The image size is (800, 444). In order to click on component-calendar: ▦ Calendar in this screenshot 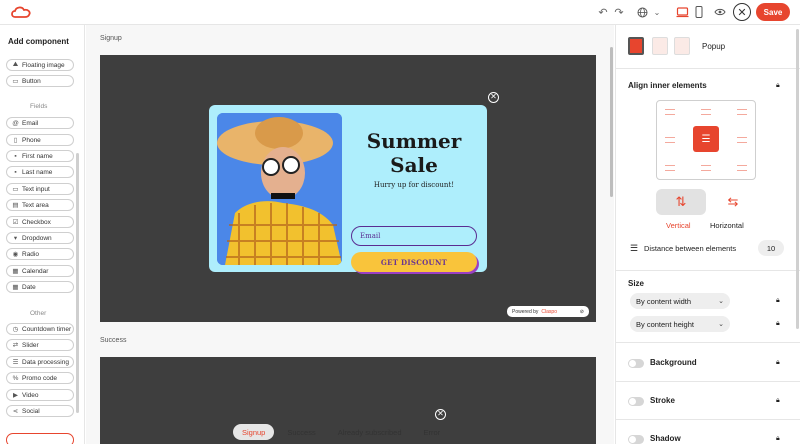, I will do `click(40, 271)`.